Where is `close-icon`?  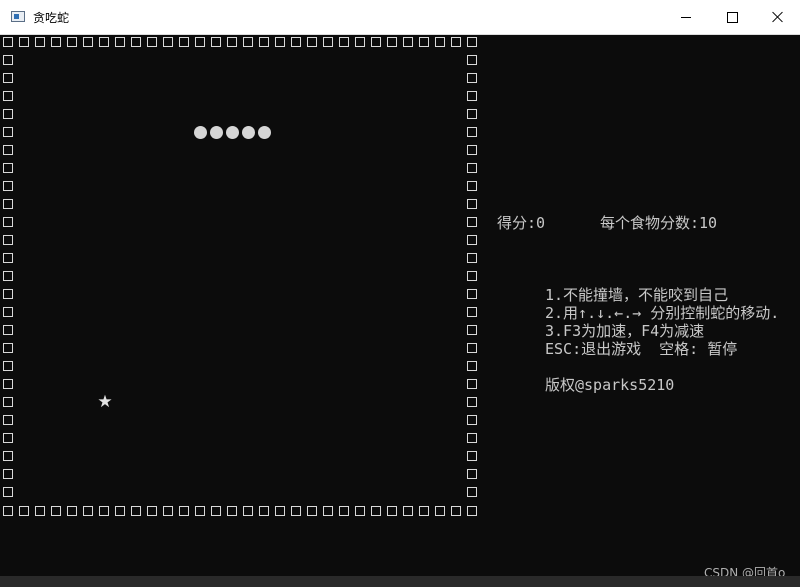 close-icon is located at coordinates (778, 17).